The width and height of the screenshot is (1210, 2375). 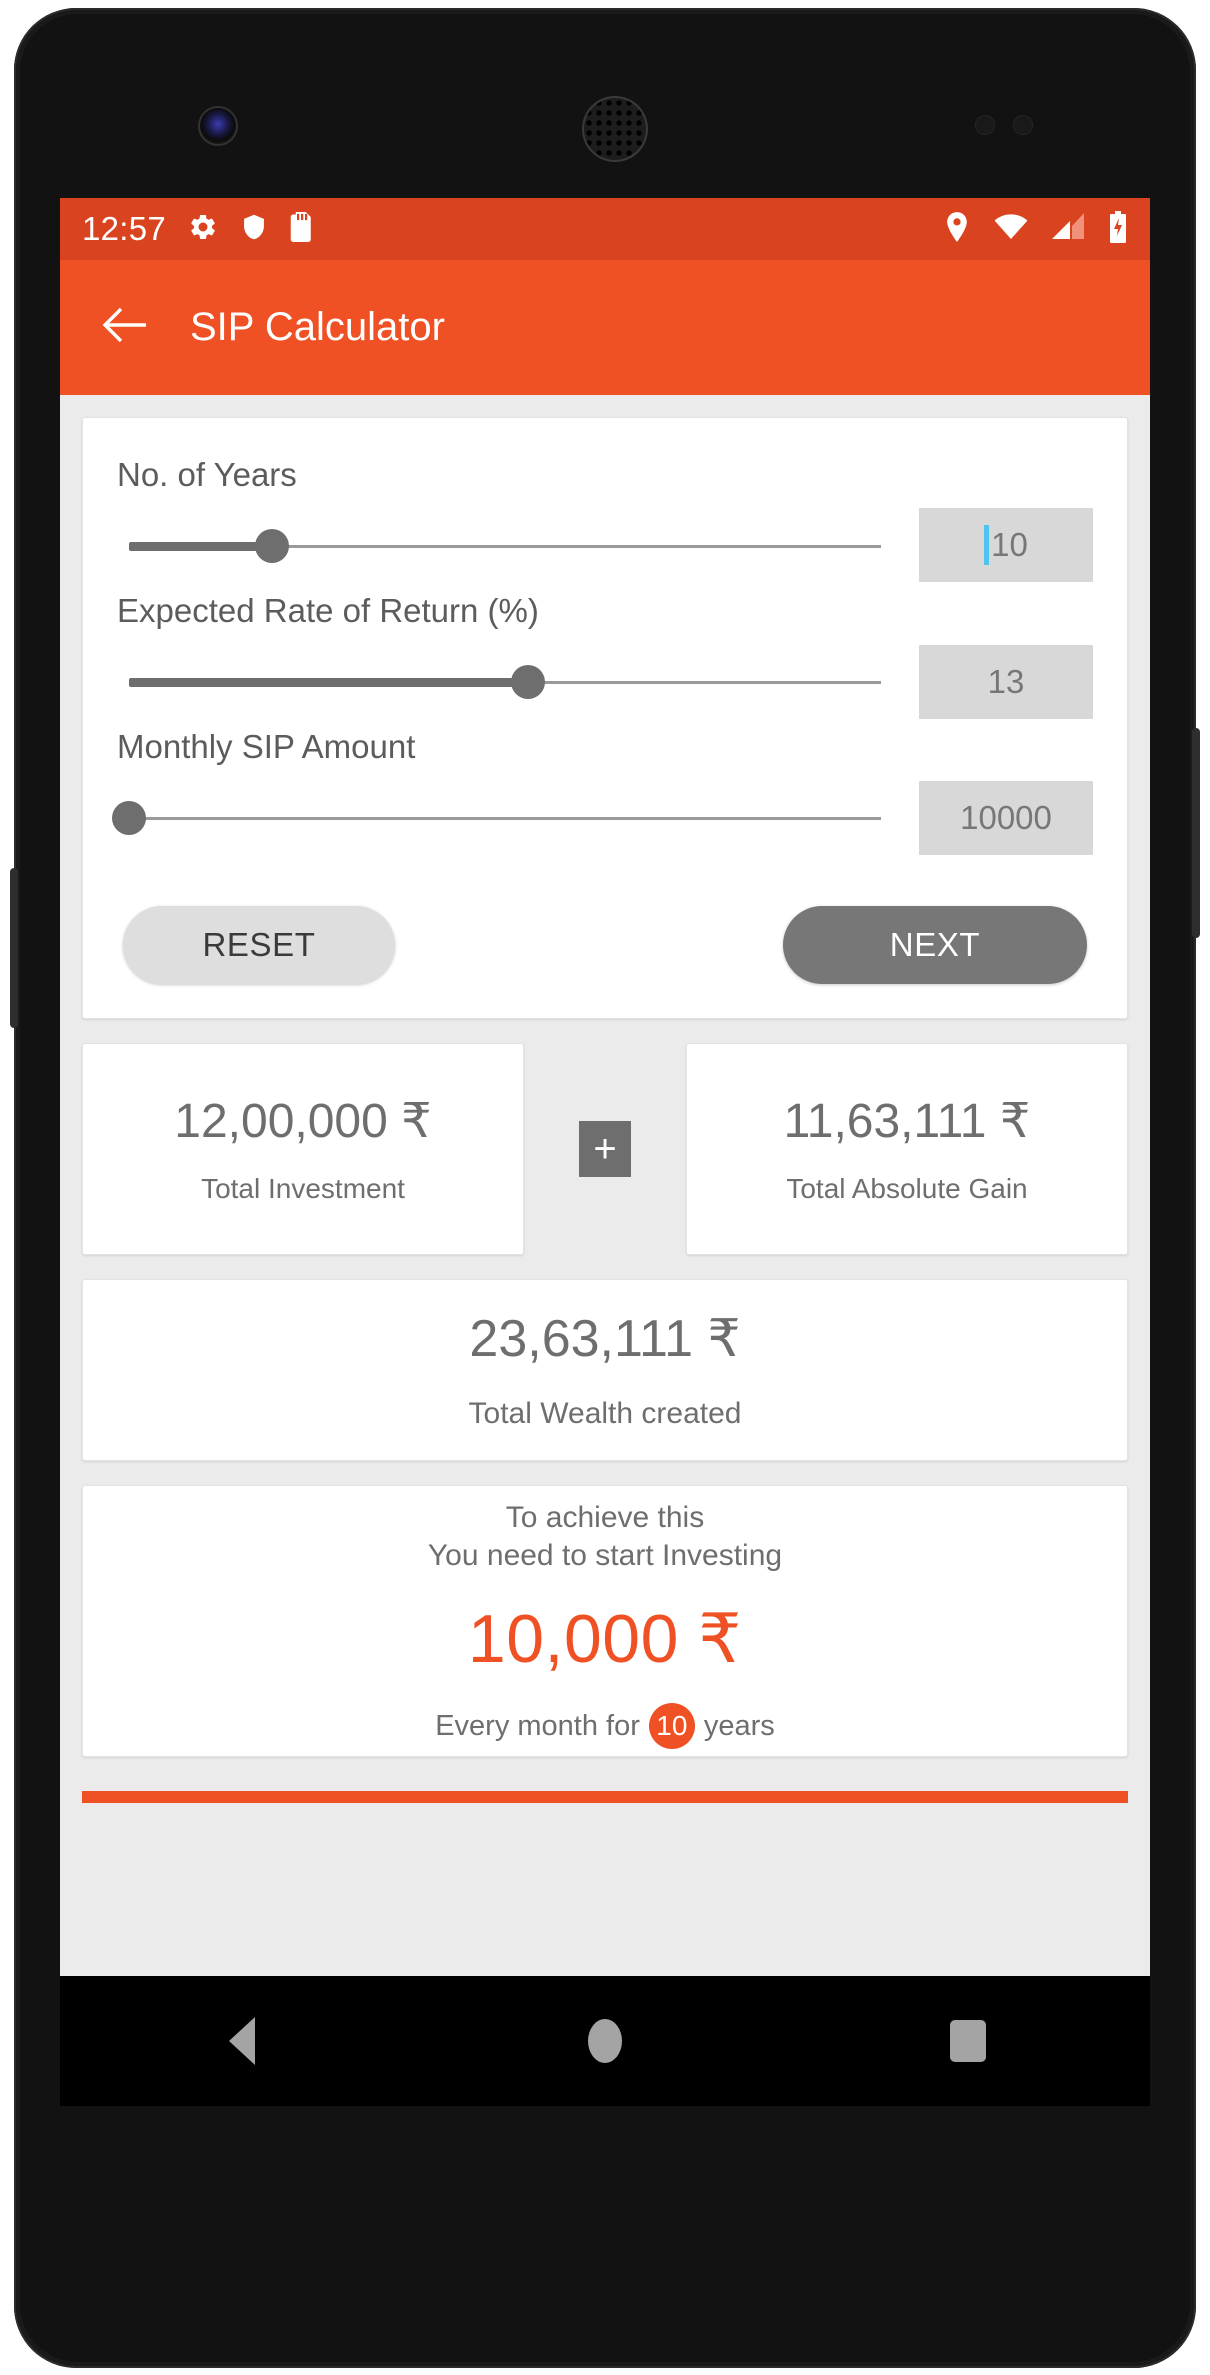 What do you see at coordinates (615, 129) in the screenshot?
I see `earpiece-speaker-icon` at bounding box center [615, 129].